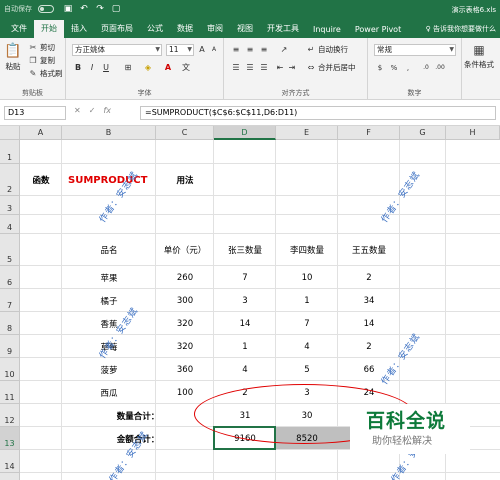 This screenshot has height=480, width=500. Describe the element at coordinates (10, 205) in the screenshot. I see `row-header-3: 3` at that location.